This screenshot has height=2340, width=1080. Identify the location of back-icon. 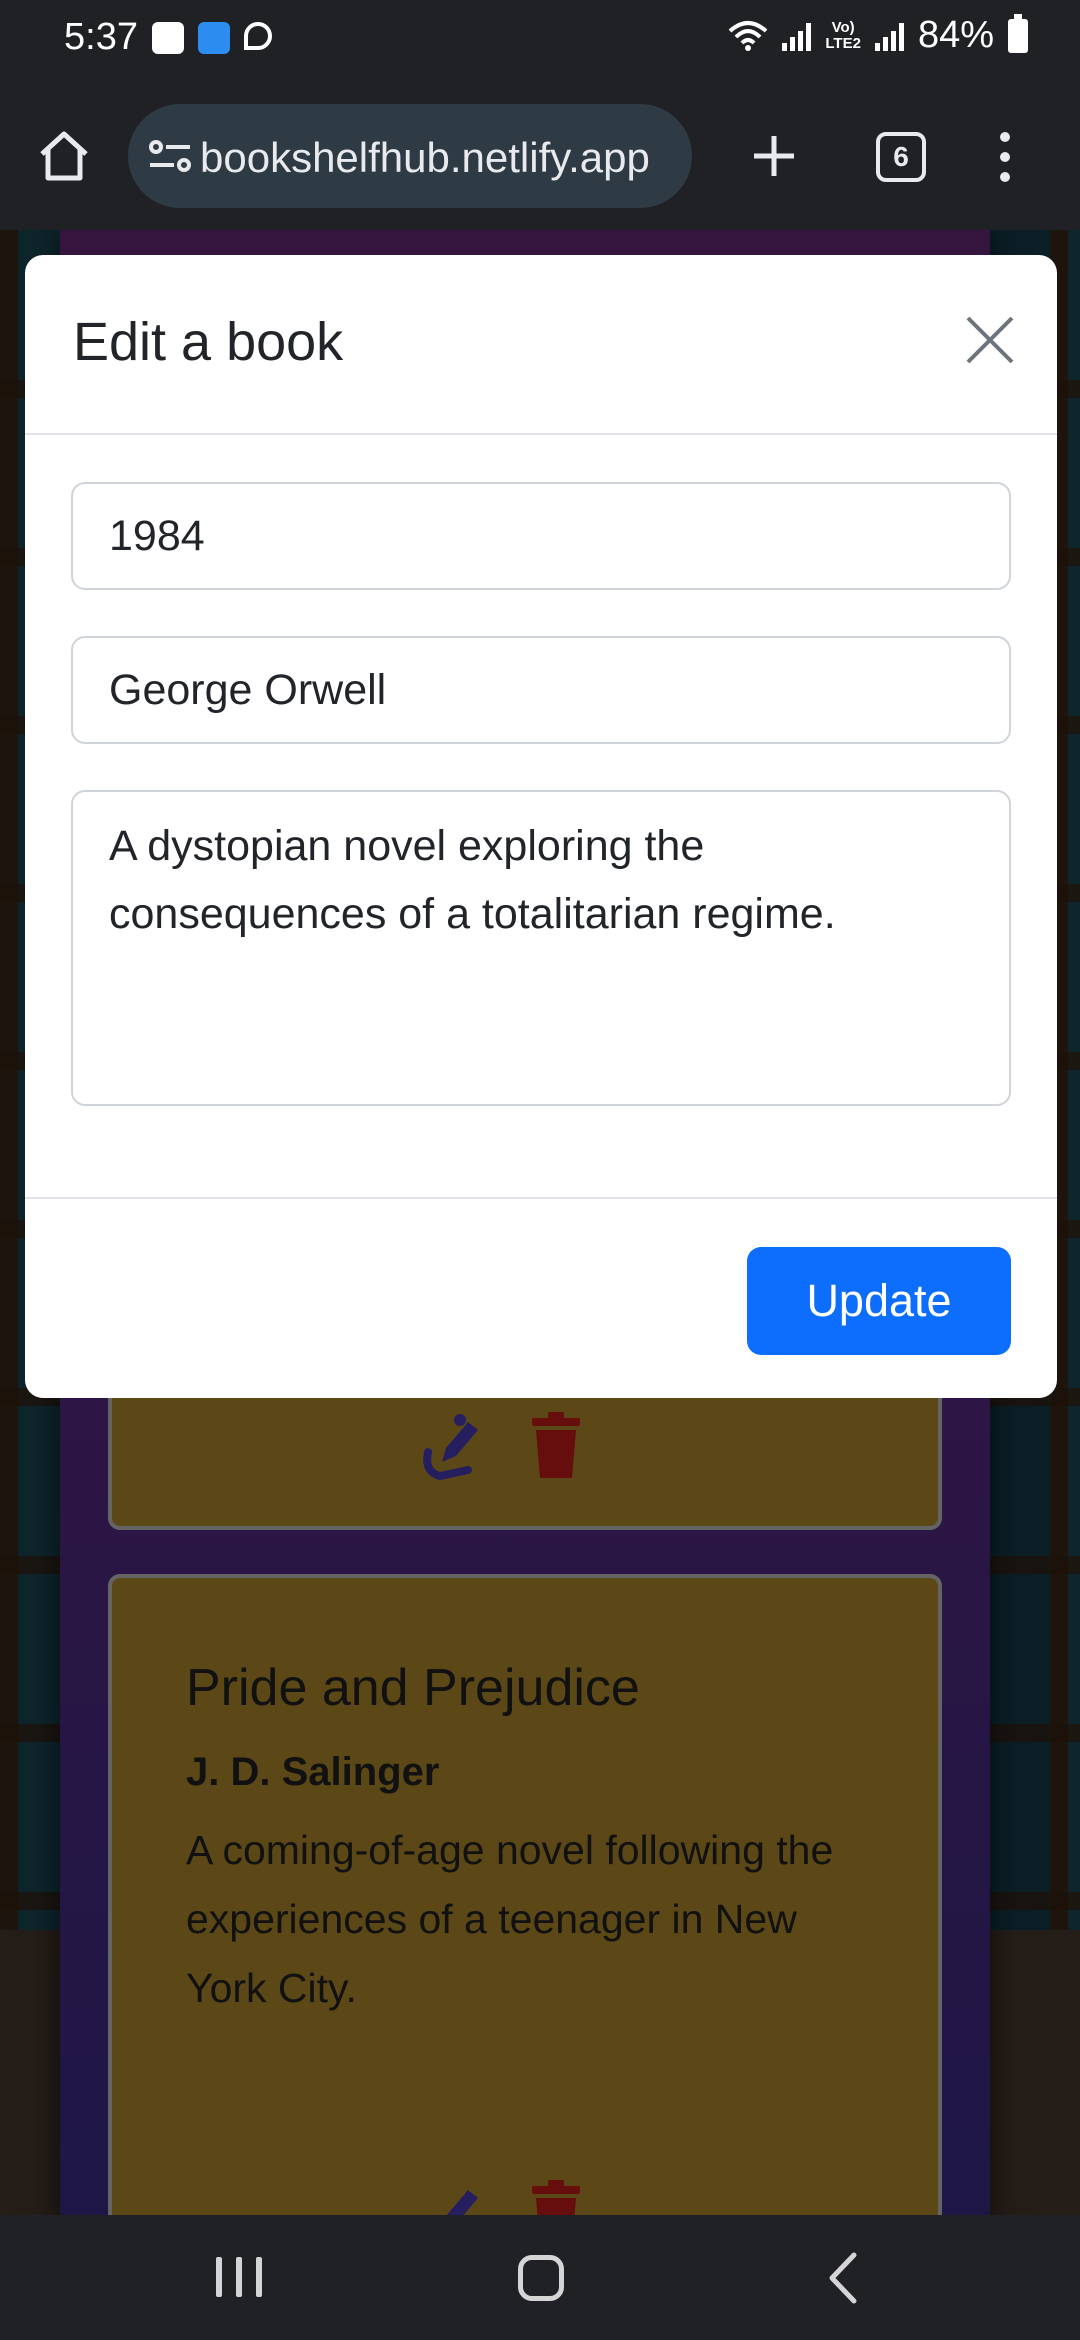
(843, 2278).